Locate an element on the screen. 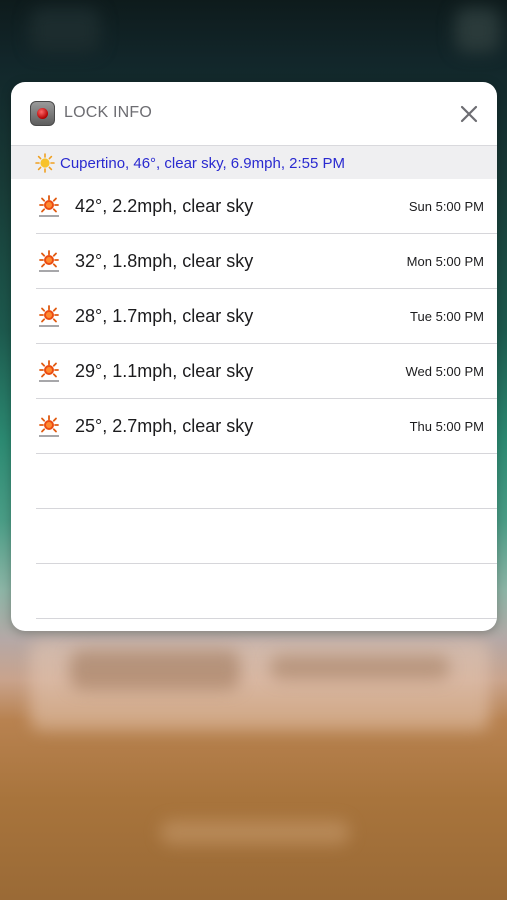 Image resolution: width=507 pixels, height=900 pixels. forecast-row: 29°, 1.1mph, clear sky Wed 5:00 PM is located at coordinates (254, 371).